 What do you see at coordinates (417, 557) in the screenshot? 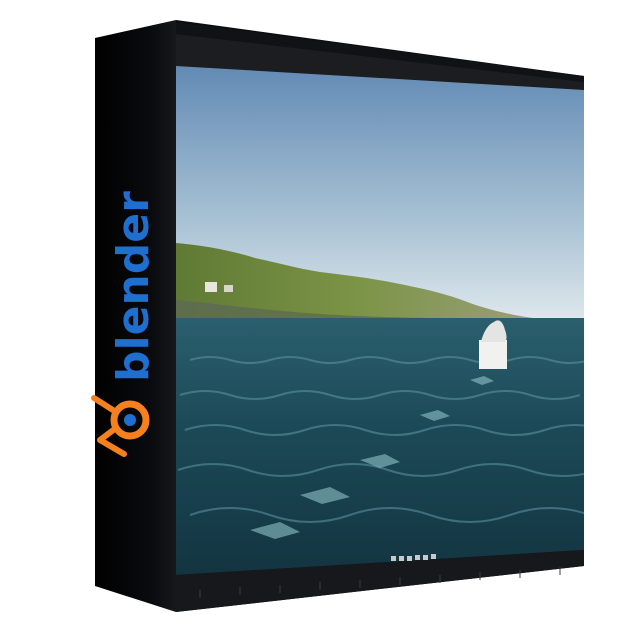
I see `play-icon` at bounding box center [417, 557].